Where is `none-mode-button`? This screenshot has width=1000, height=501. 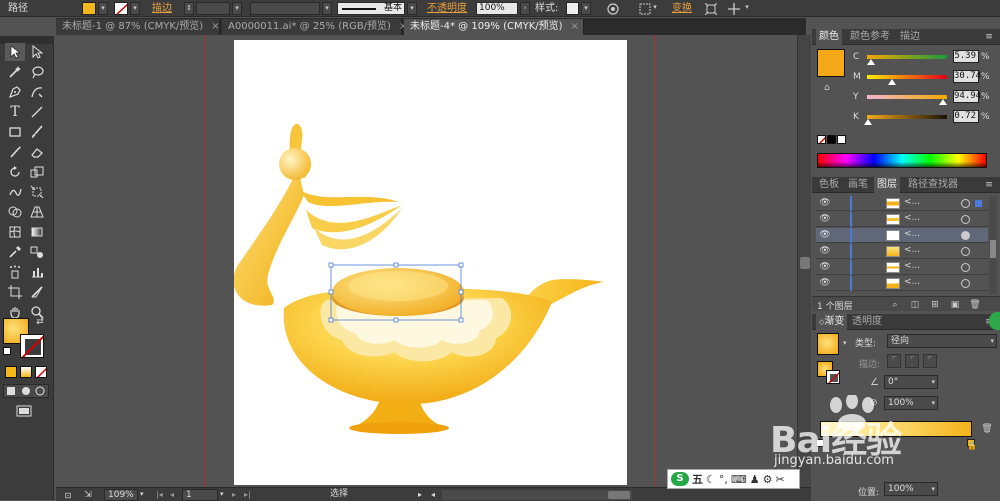
none-mode-button is located at coordinates (41, 372).